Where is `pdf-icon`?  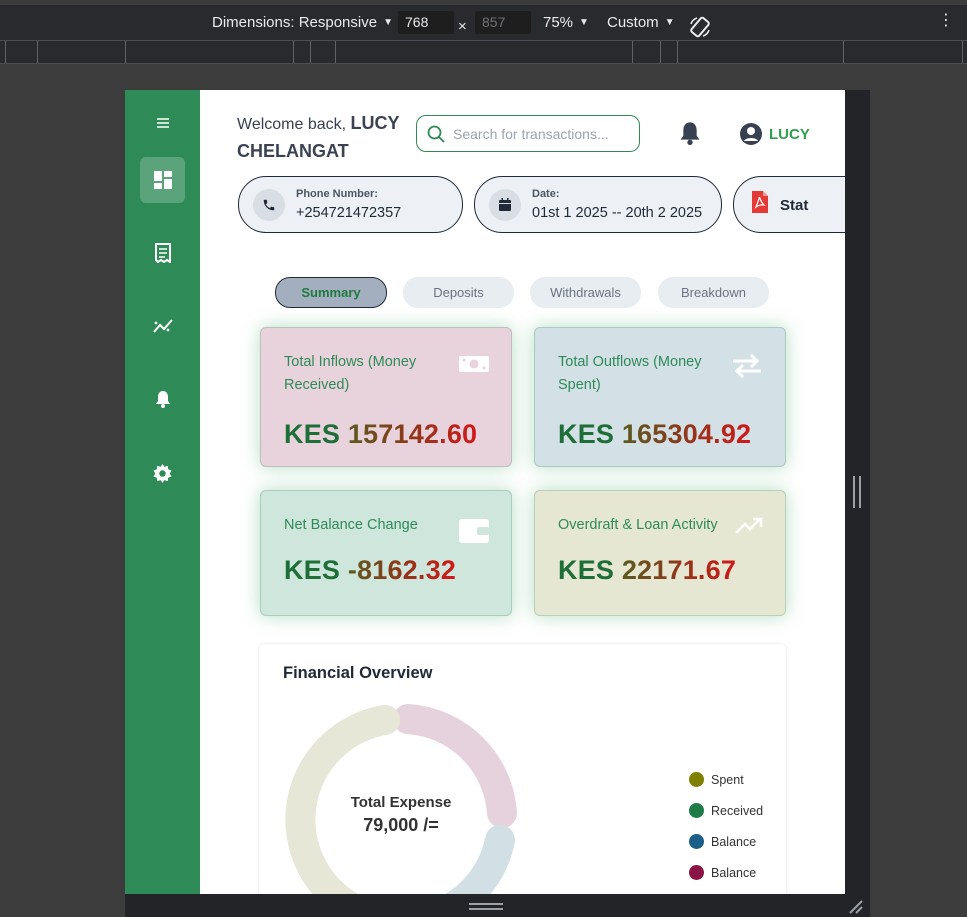 pdf-icon is located at coordinates (760, 204).